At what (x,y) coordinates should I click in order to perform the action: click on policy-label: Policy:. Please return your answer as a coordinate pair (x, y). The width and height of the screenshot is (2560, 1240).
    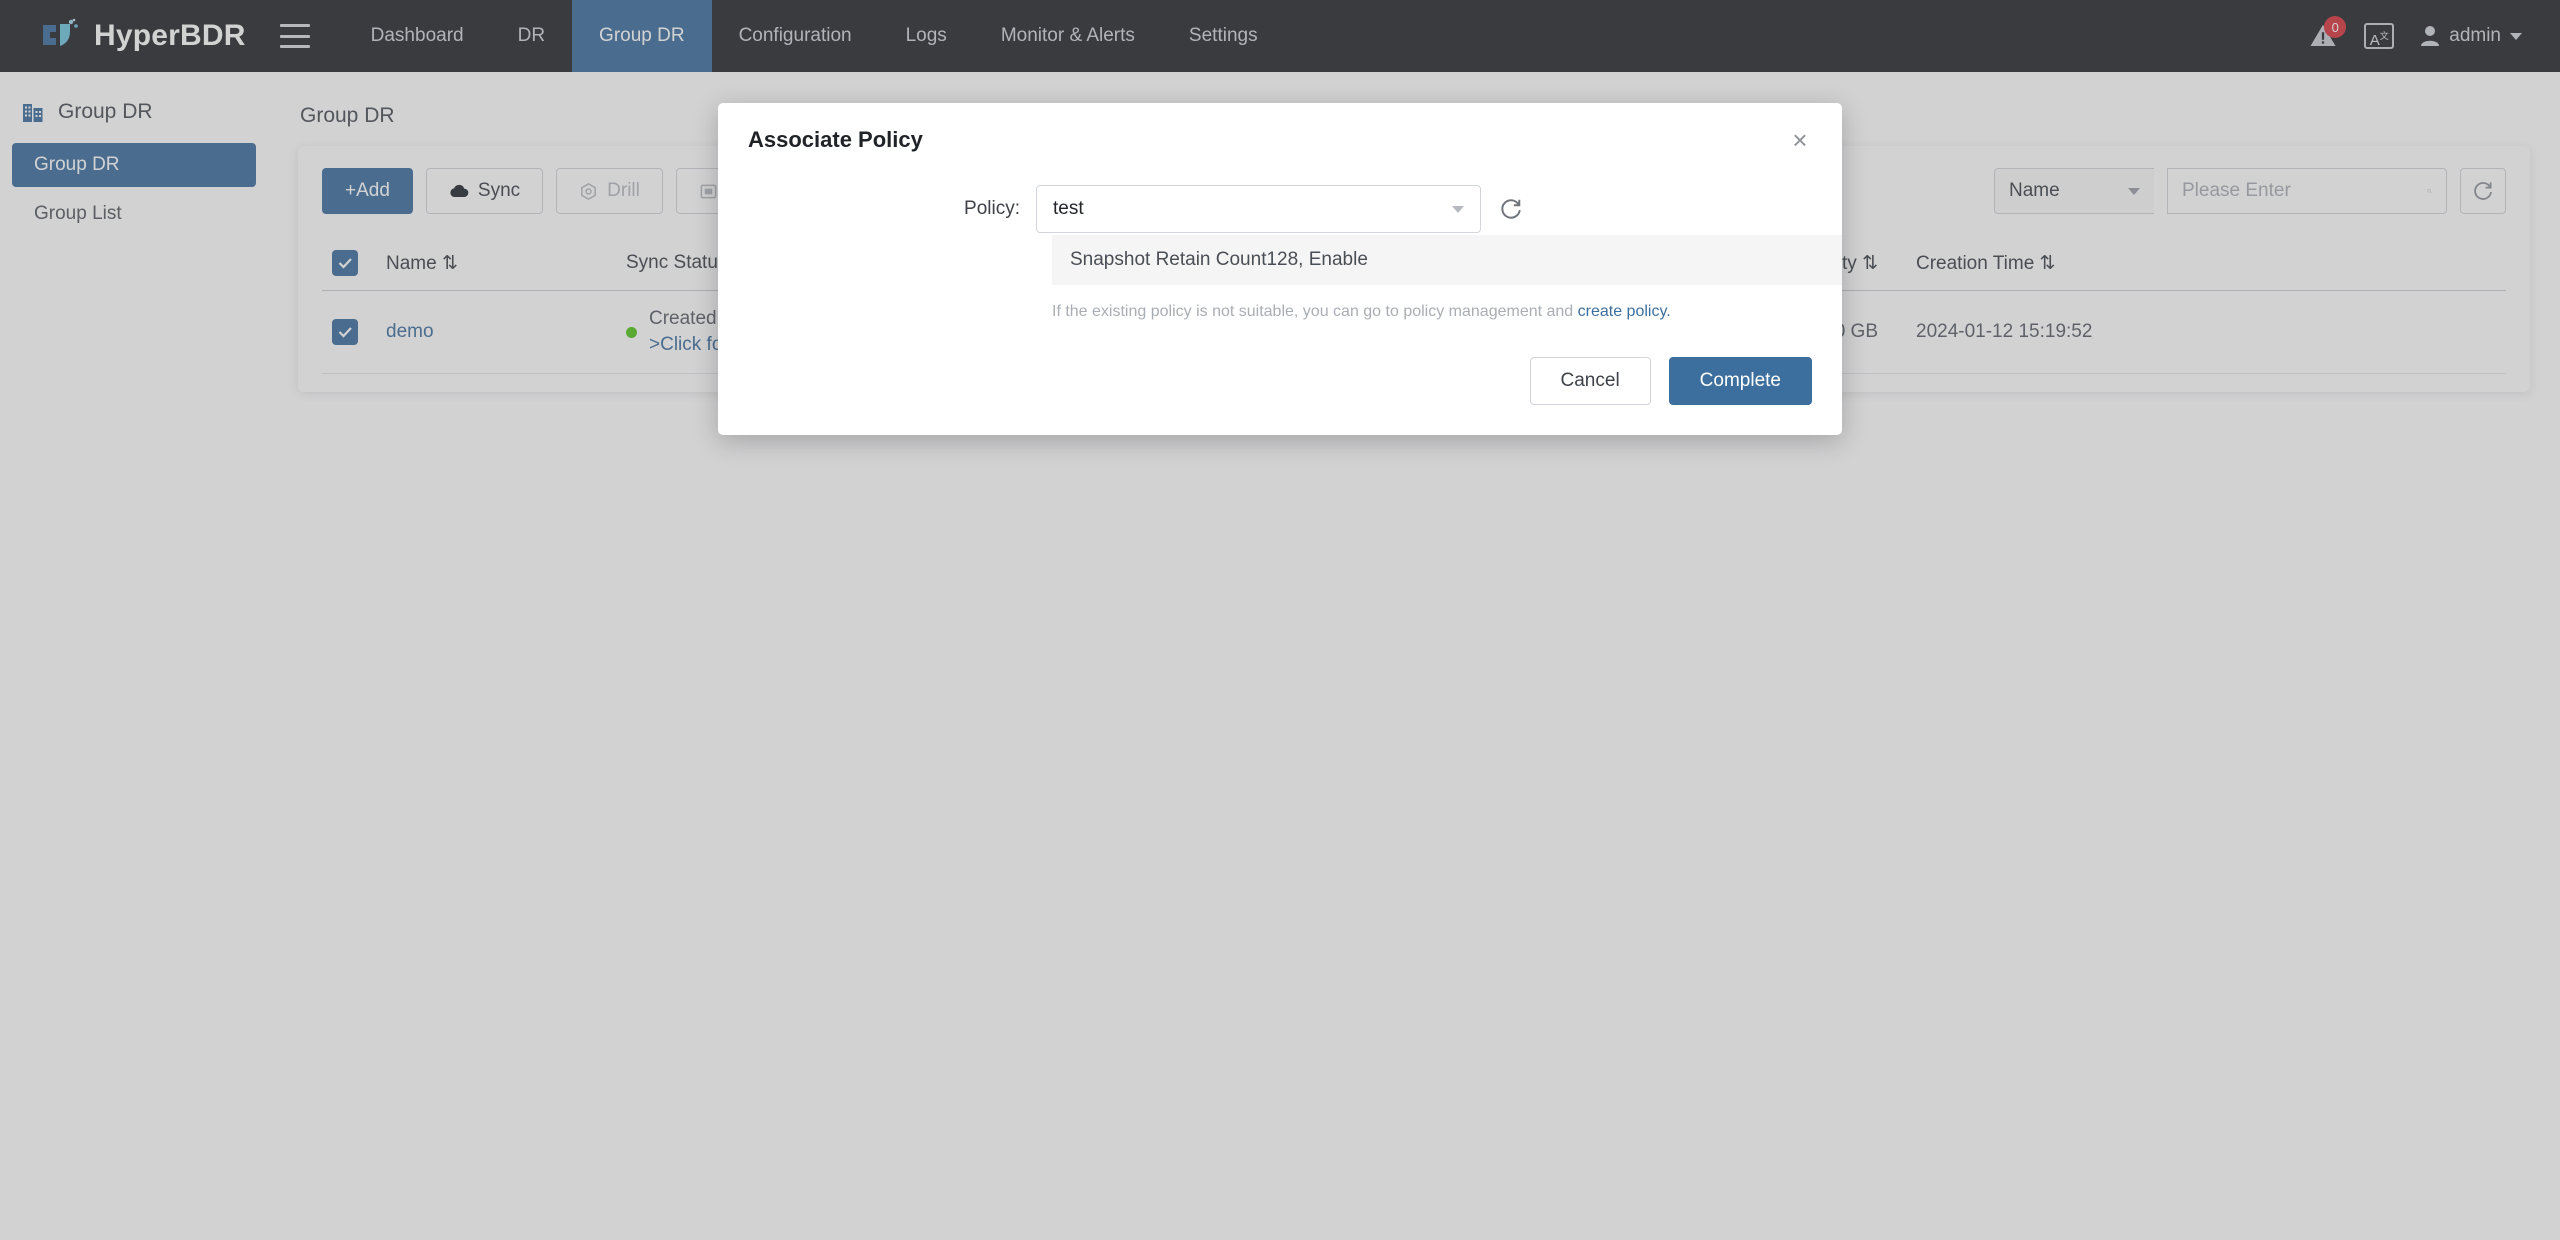
    Looking at the image, I should click on (992, 208).